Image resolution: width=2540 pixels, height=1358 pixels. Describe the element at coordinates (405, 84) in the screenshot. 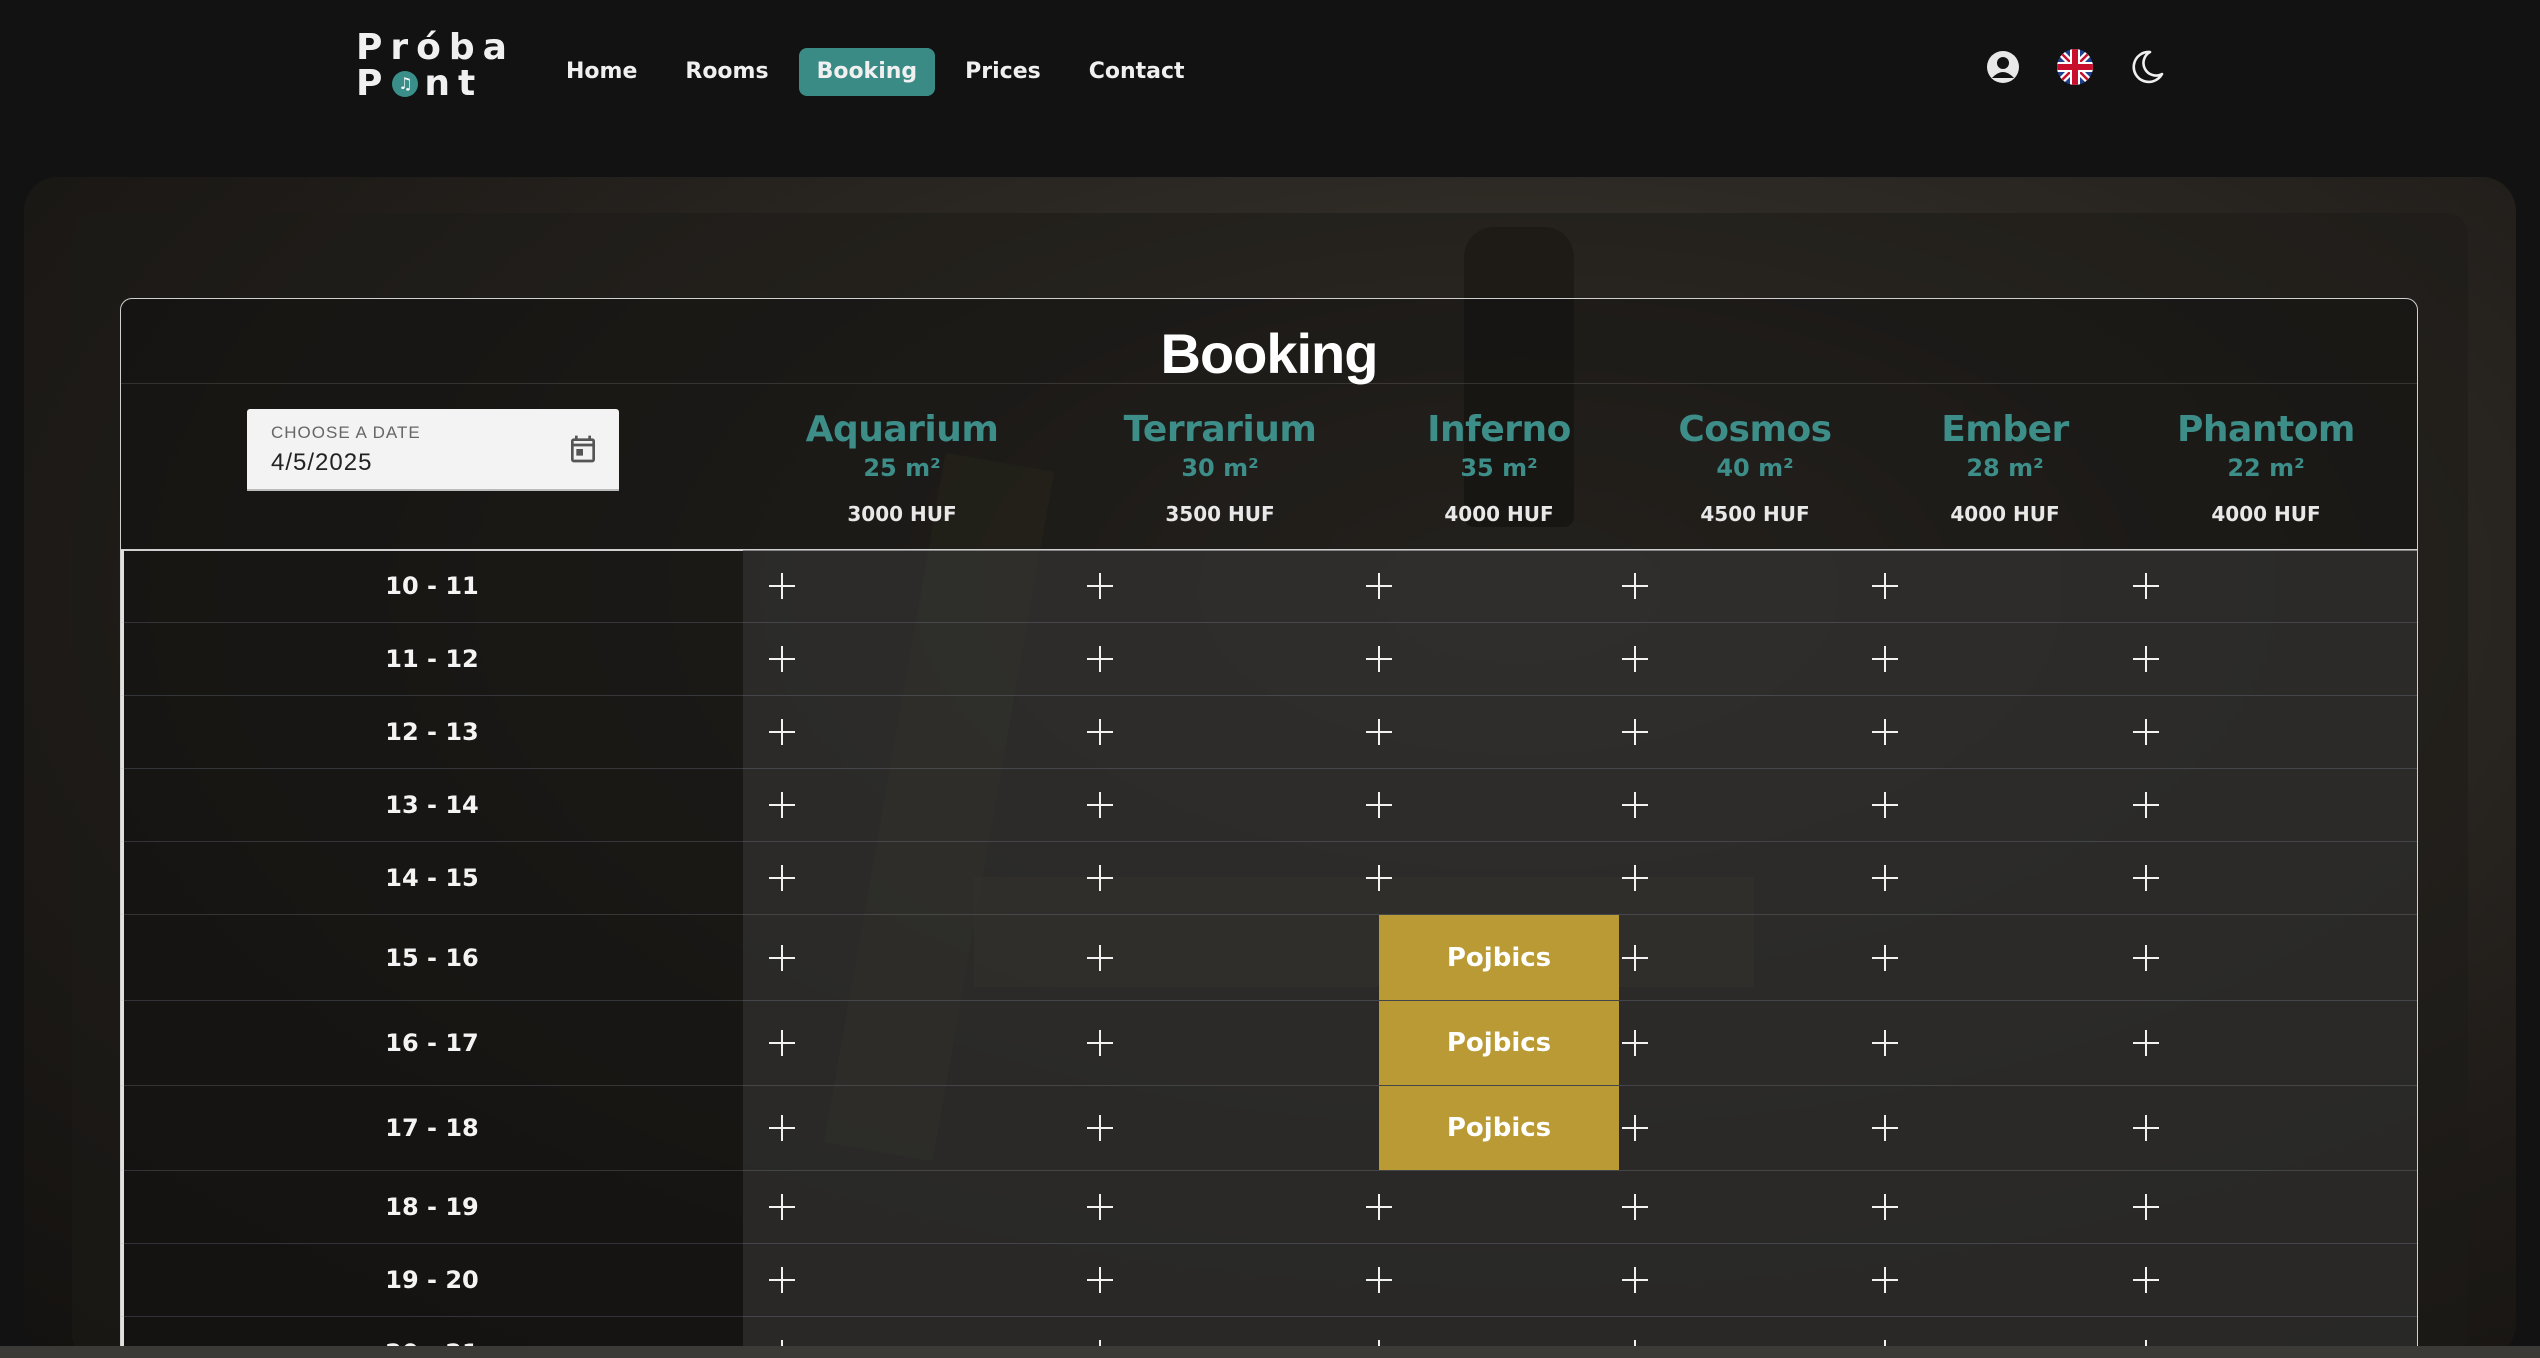

I see `music-note-icon: ♫` at that location.